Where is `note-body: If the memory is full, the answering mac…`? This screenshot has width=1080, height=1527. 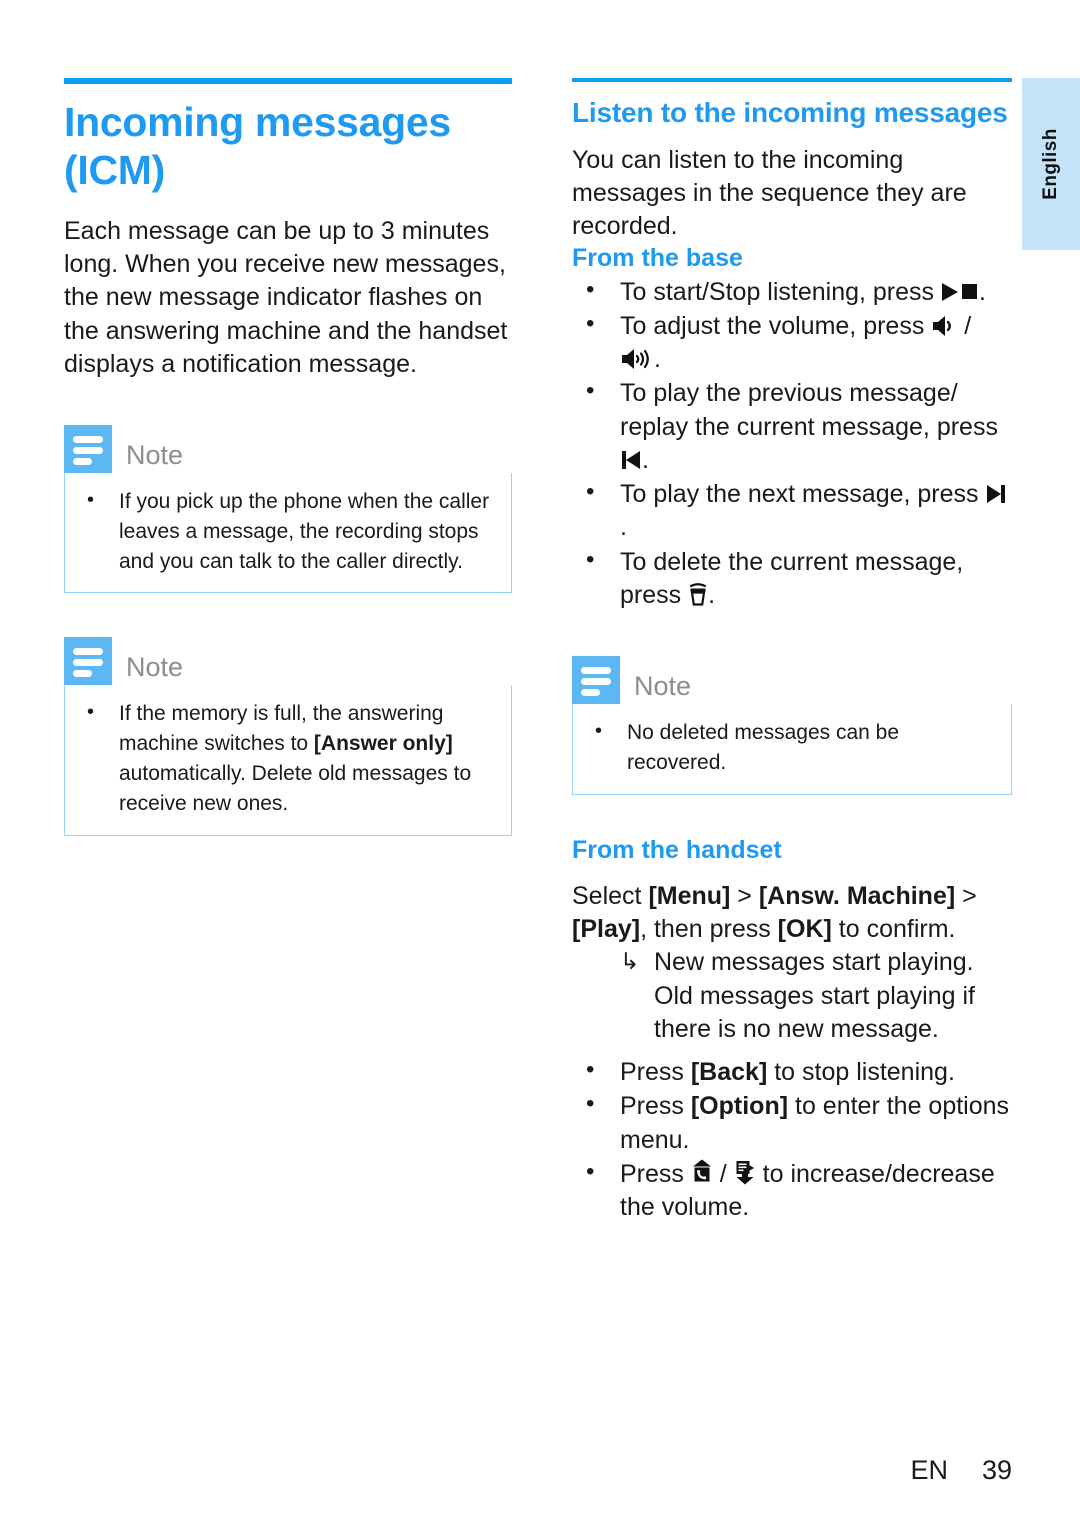 note-body: If the memory is full, the answering mac… is located at coordinates (288, 760).